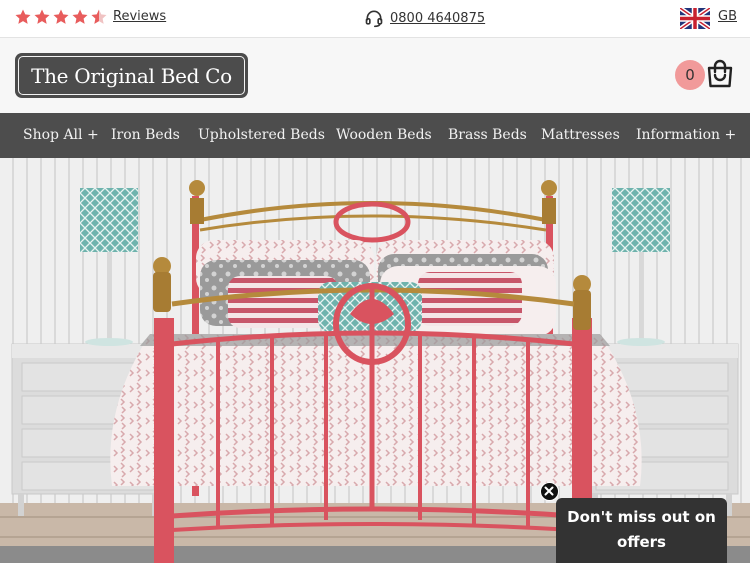 This screenshot has width=750, height=563. What do you see at coordinates (487, 135) in the screenshot?
I see `nav-brass-beds: Brass Beds` at bounding box center [487, 135].